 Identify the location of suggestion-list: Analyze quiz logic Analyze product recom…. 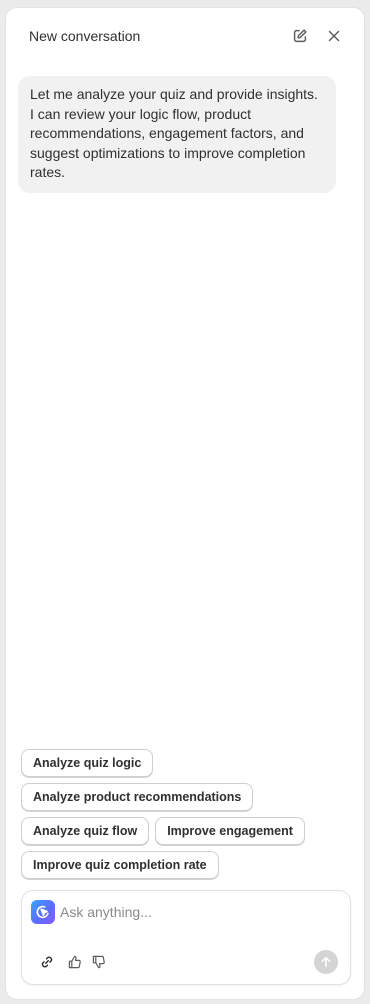
(186, 814).